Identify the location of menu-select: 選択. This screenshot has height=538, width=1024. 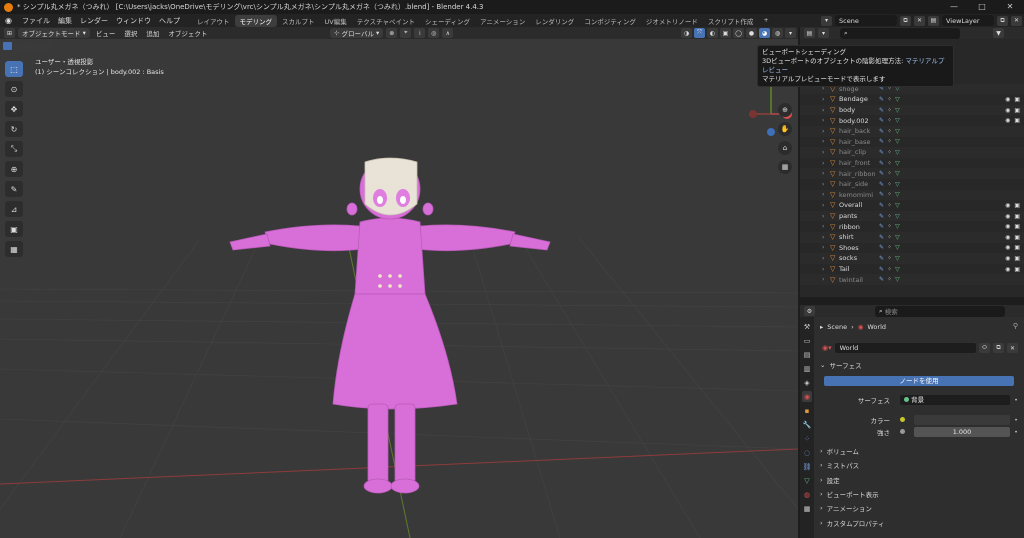
(130, 33).